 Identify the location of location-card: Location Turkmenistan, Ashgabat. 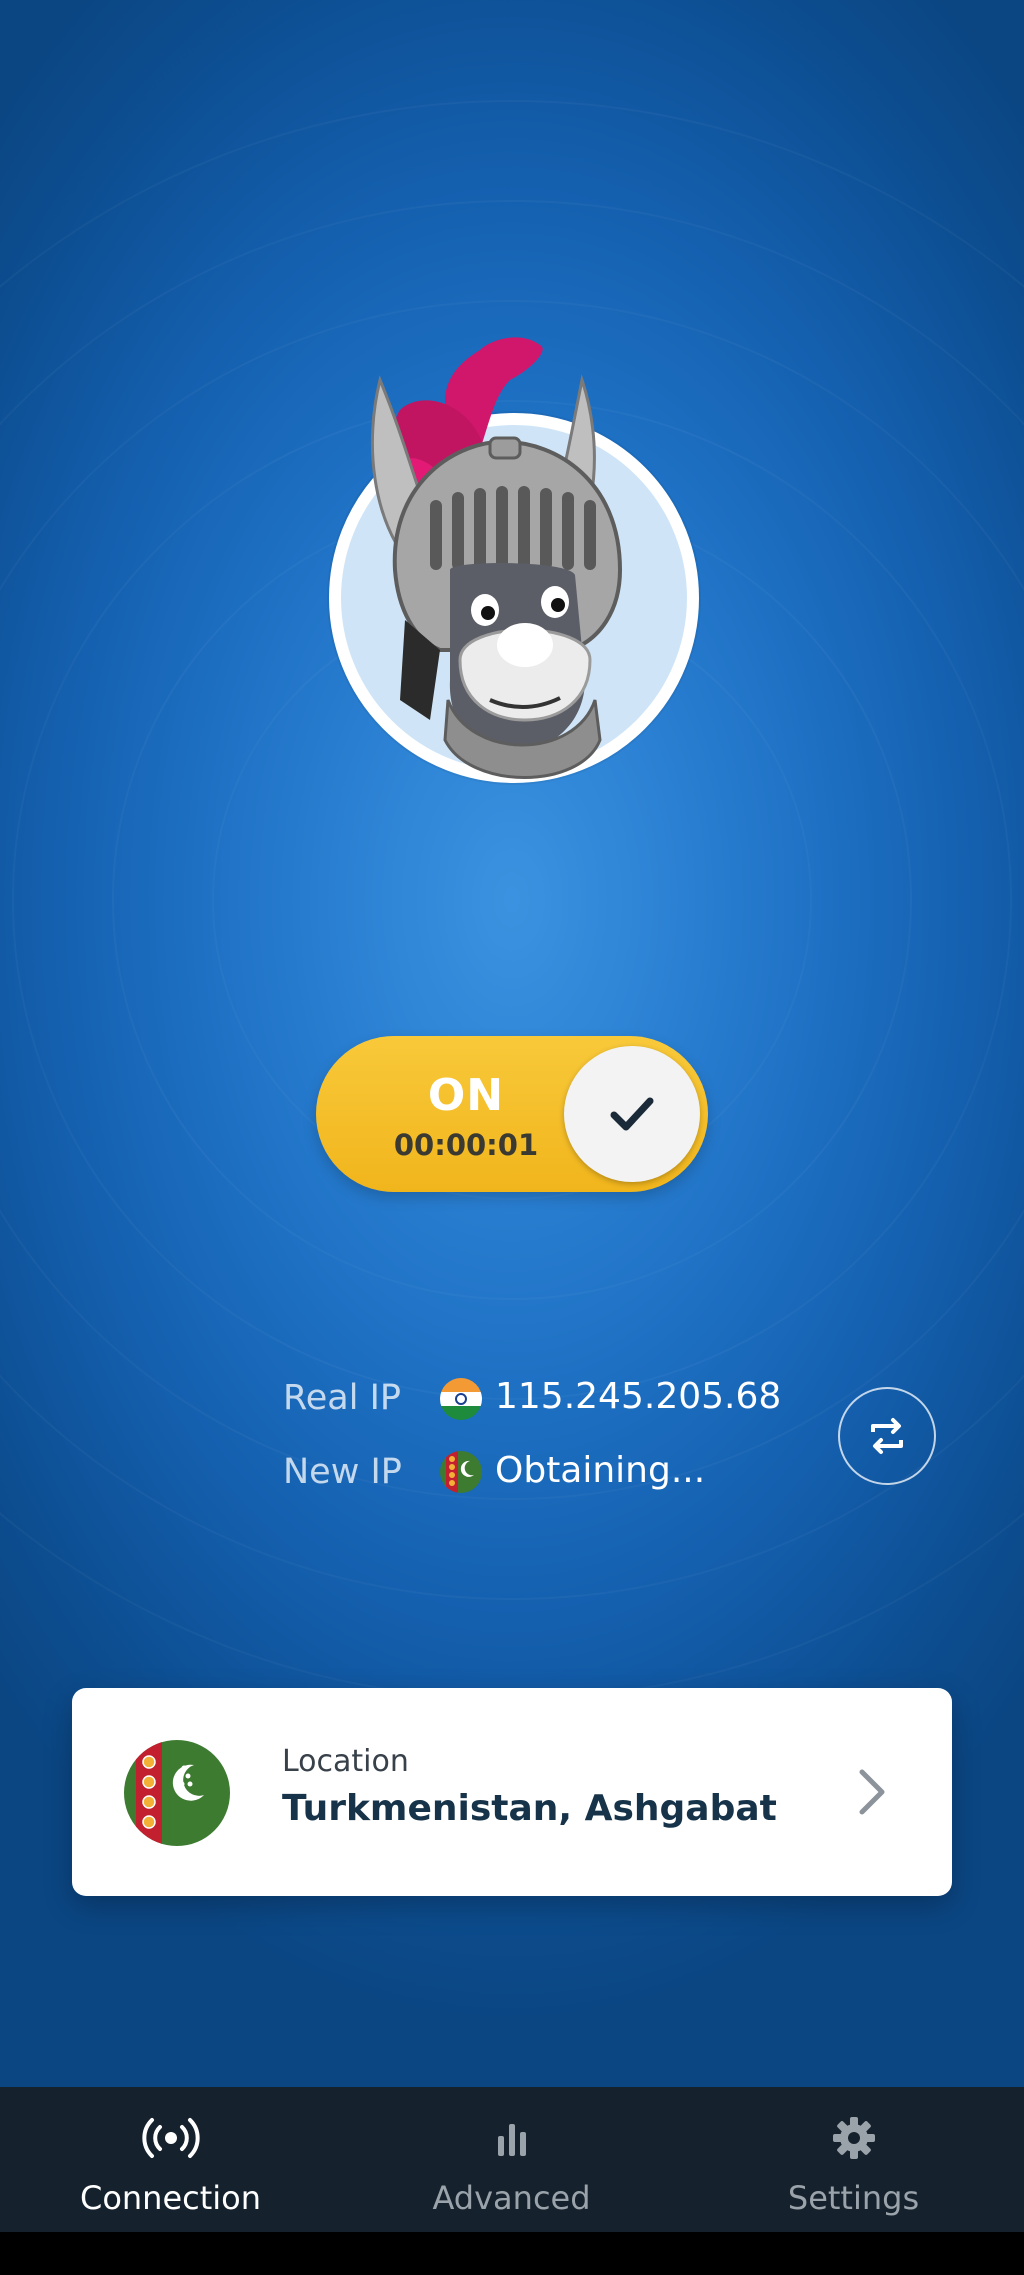
(512, 1792).